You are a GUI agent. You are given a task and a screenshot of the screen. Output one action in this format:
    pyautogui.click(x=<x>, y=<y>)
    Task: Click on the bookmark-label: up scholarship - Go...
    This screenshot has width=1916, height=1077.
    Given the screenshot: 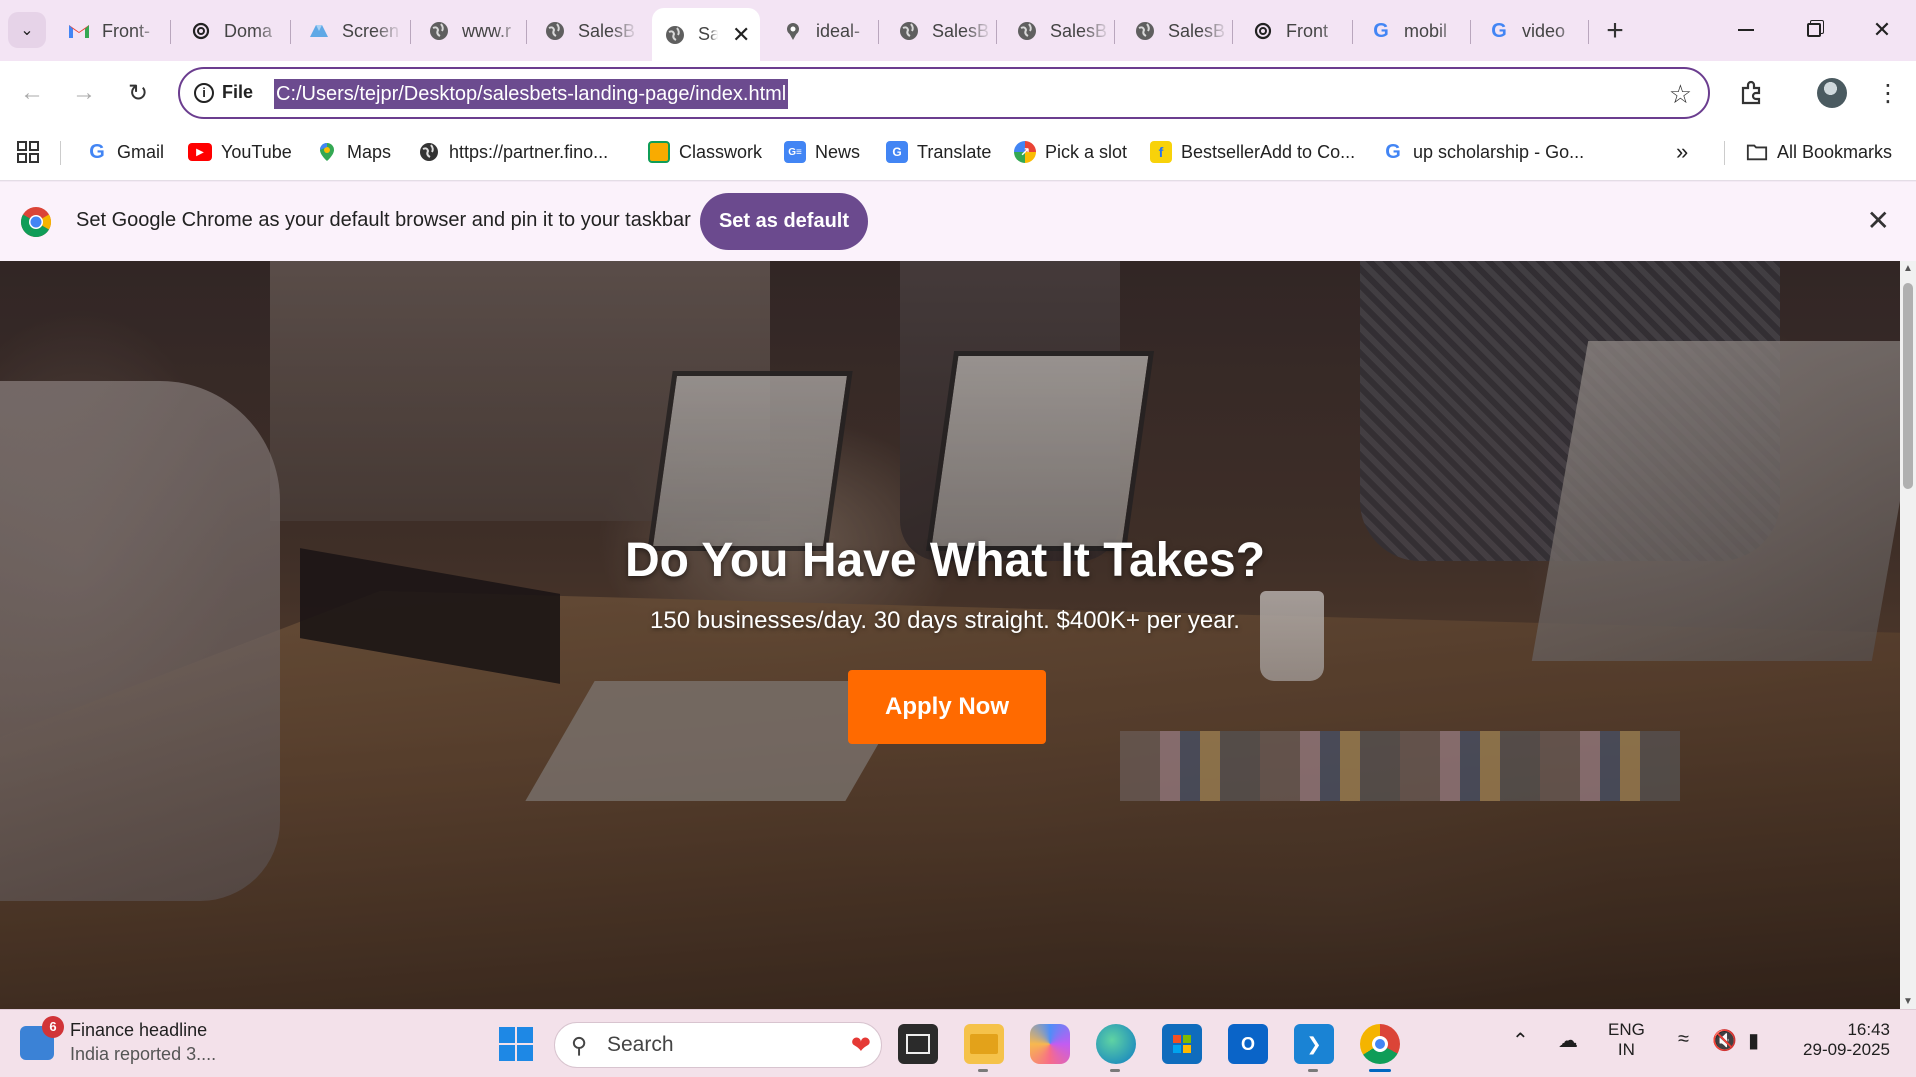 What is the action you would take?
    pyautogui.click(x=1499, y=151)
    